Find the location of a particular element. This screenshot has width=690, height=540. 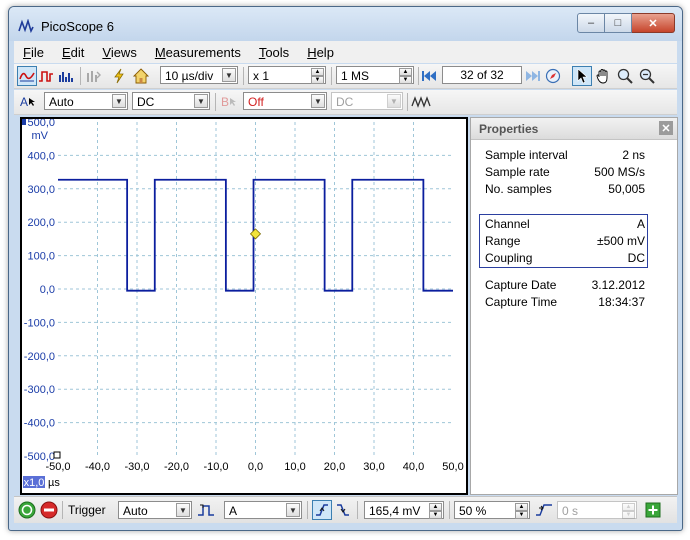

property-label: Capture Date is located at coordinates (521, 285).